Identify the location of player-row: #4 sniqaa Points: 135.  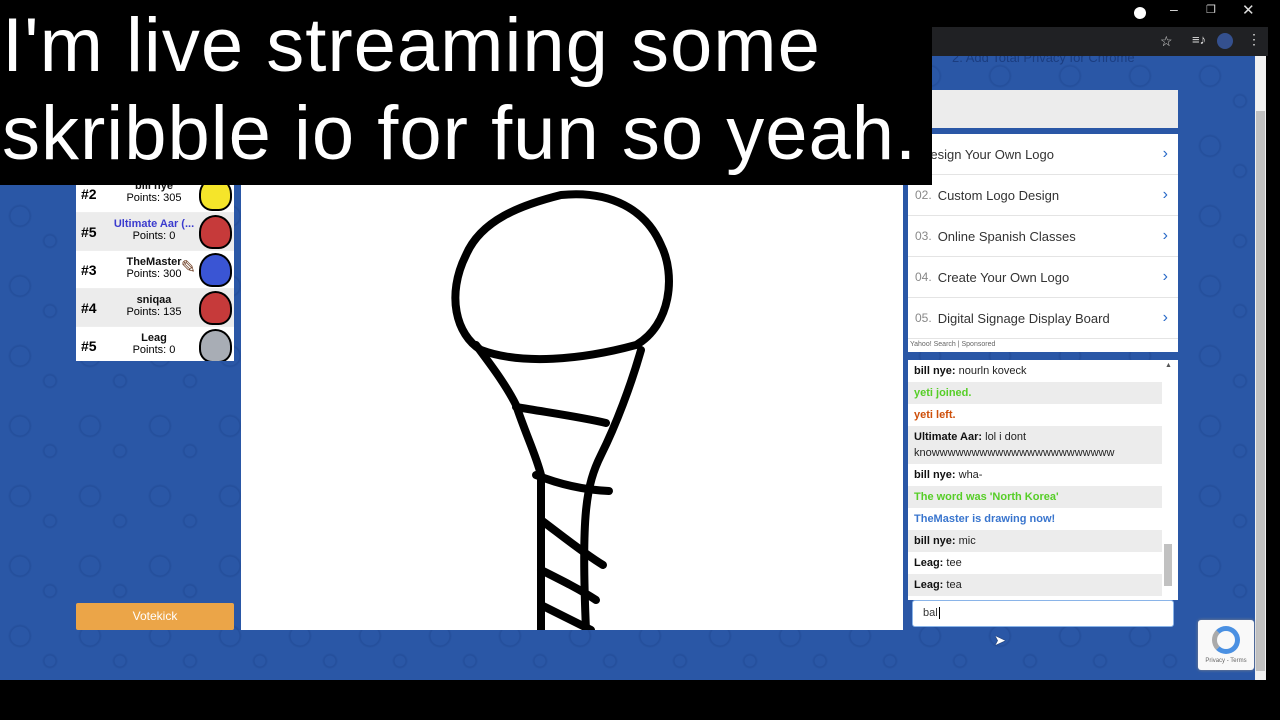
(155, 308).